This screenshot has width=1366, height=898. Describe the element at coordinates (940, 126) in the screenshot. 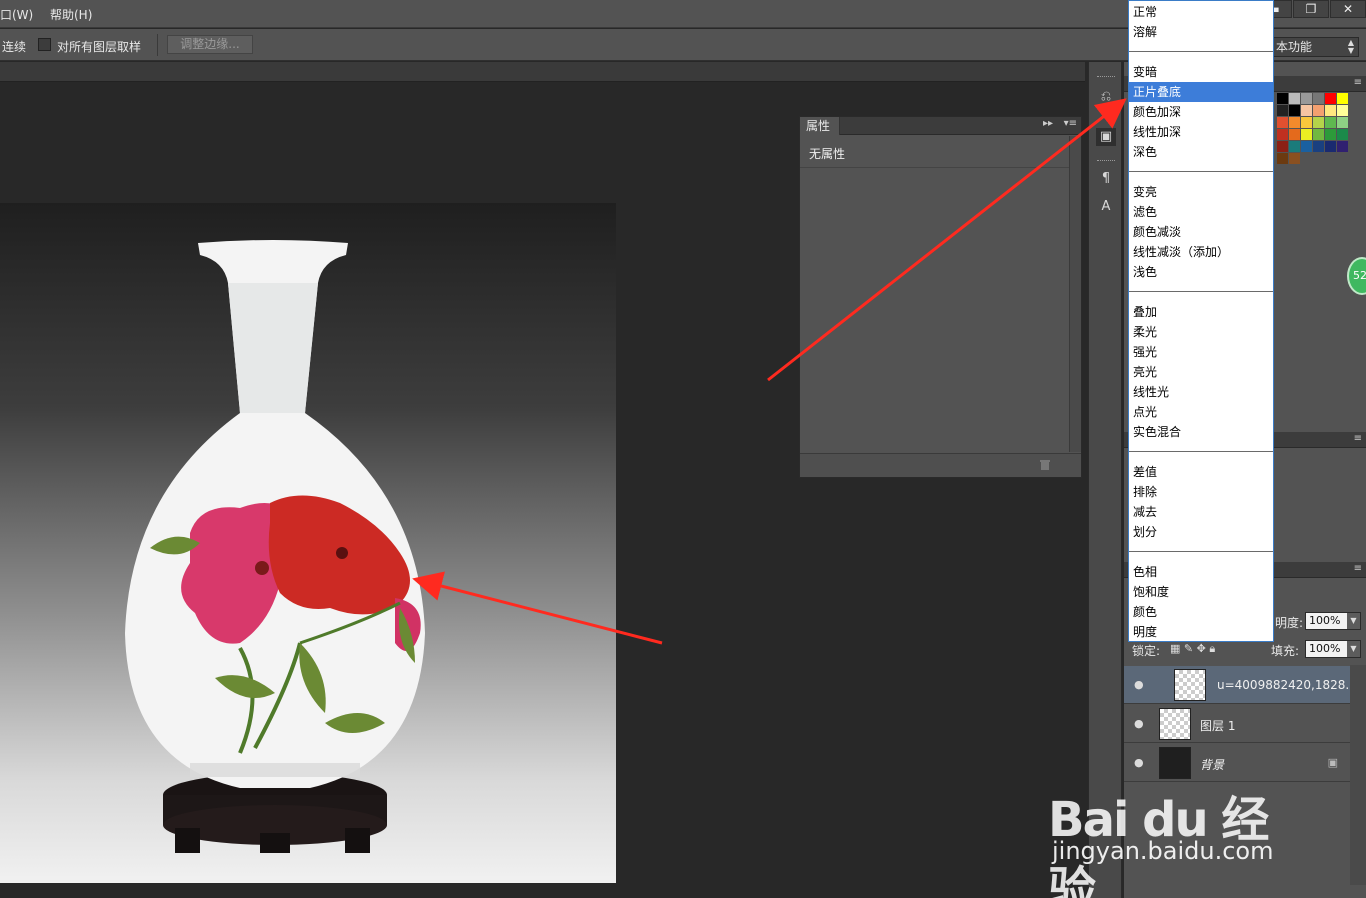

I see `properties-tabstrip: 属性 ▸▸ ▾≡` at that location.